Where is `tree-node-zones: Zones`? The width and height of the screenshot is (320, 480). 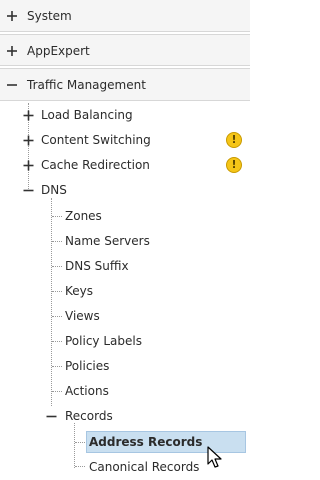 tree-node-zones: Zones is located at coordinates (82, 216).